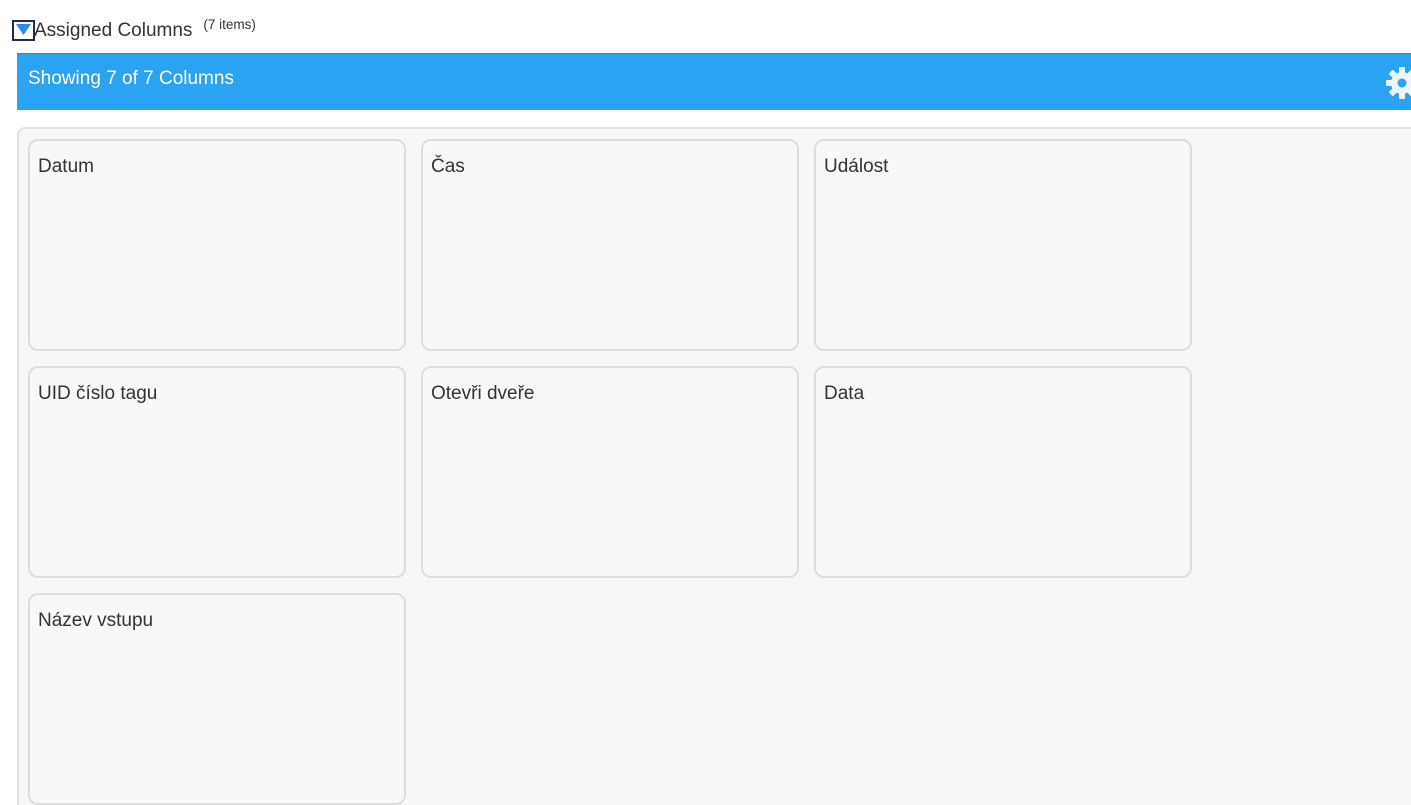 This screenshot has width=1411, height=805. Describe the element at coordinates (217, 245) in the screenshot. I see `column-card-datum: Datum` at that location.